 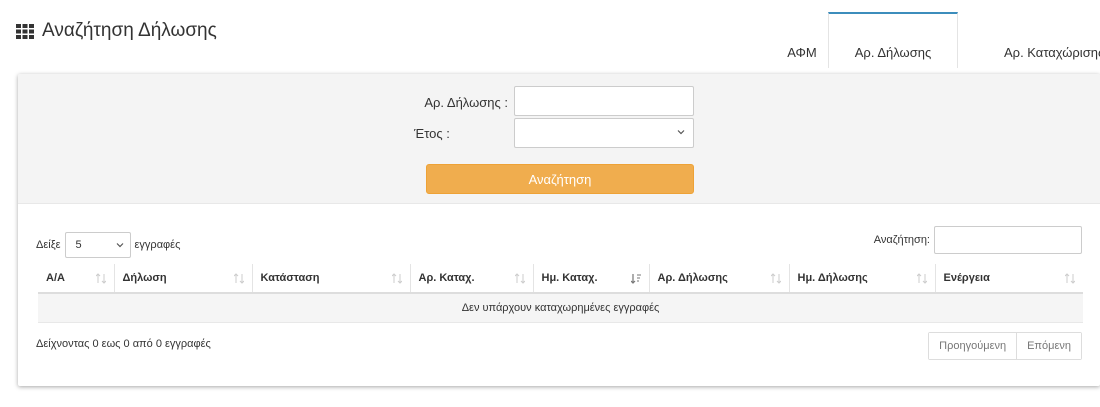 I want to click on tab-ar-dilosis: Αρ. Δήλωσης, so click(x=893, y=40).